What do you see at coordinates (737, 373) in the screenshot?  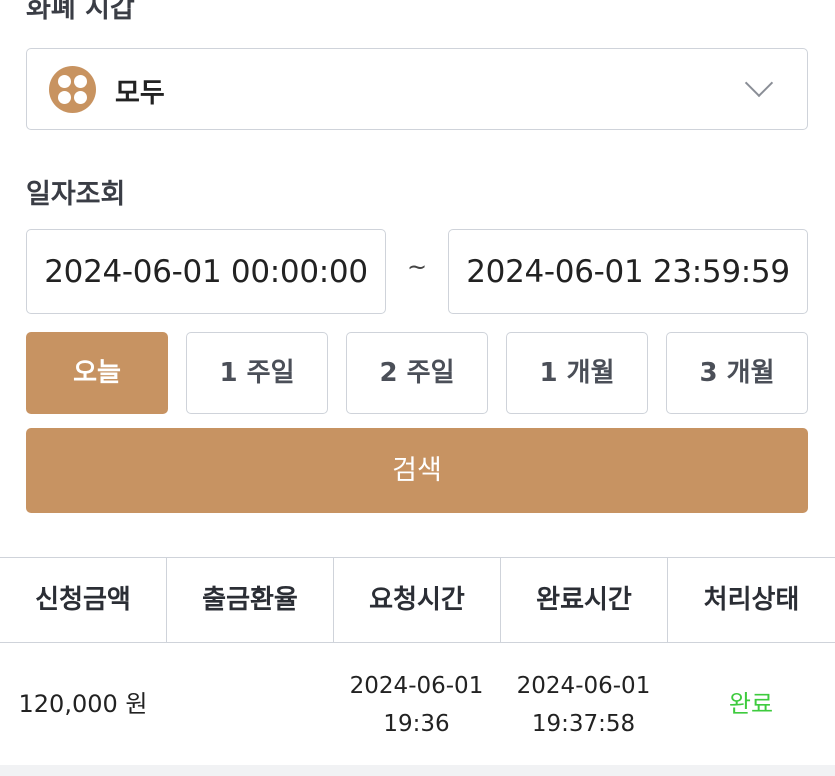 I see `period-3-months-button: 3 개월` at bounding box center [737, 373].